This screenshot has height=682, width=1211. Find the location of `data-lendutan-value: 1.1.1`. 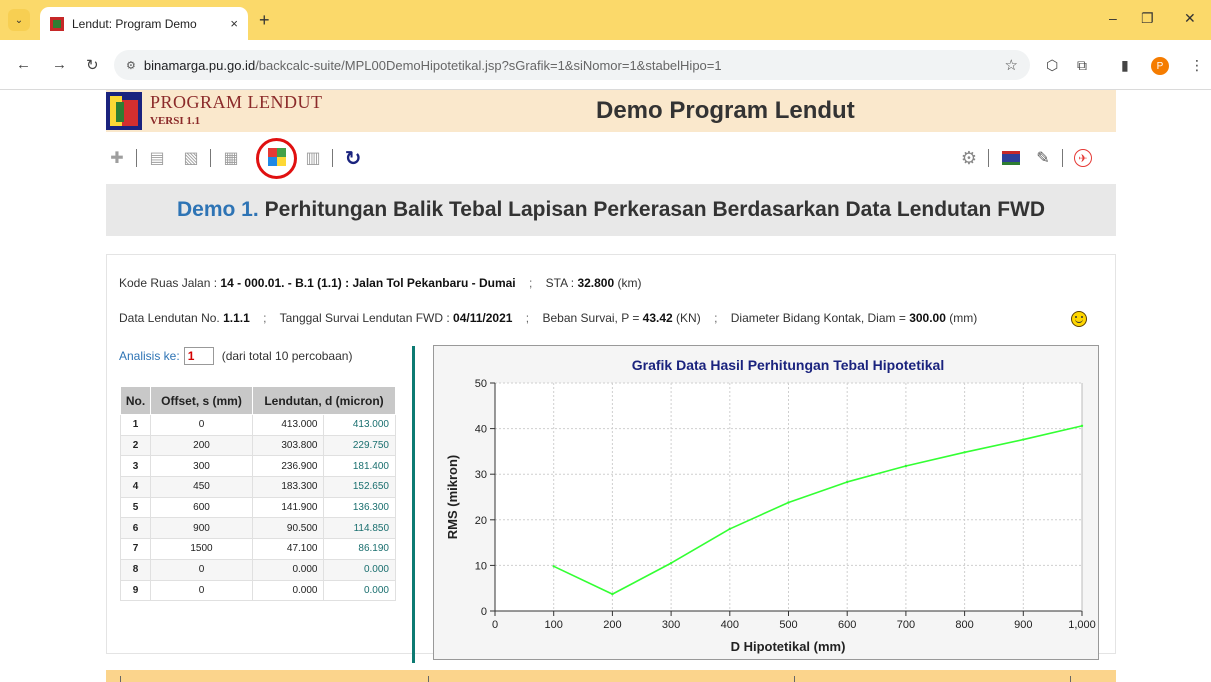

data-lendutan-value: 1.1.1 is located at coordinates (236, 318).